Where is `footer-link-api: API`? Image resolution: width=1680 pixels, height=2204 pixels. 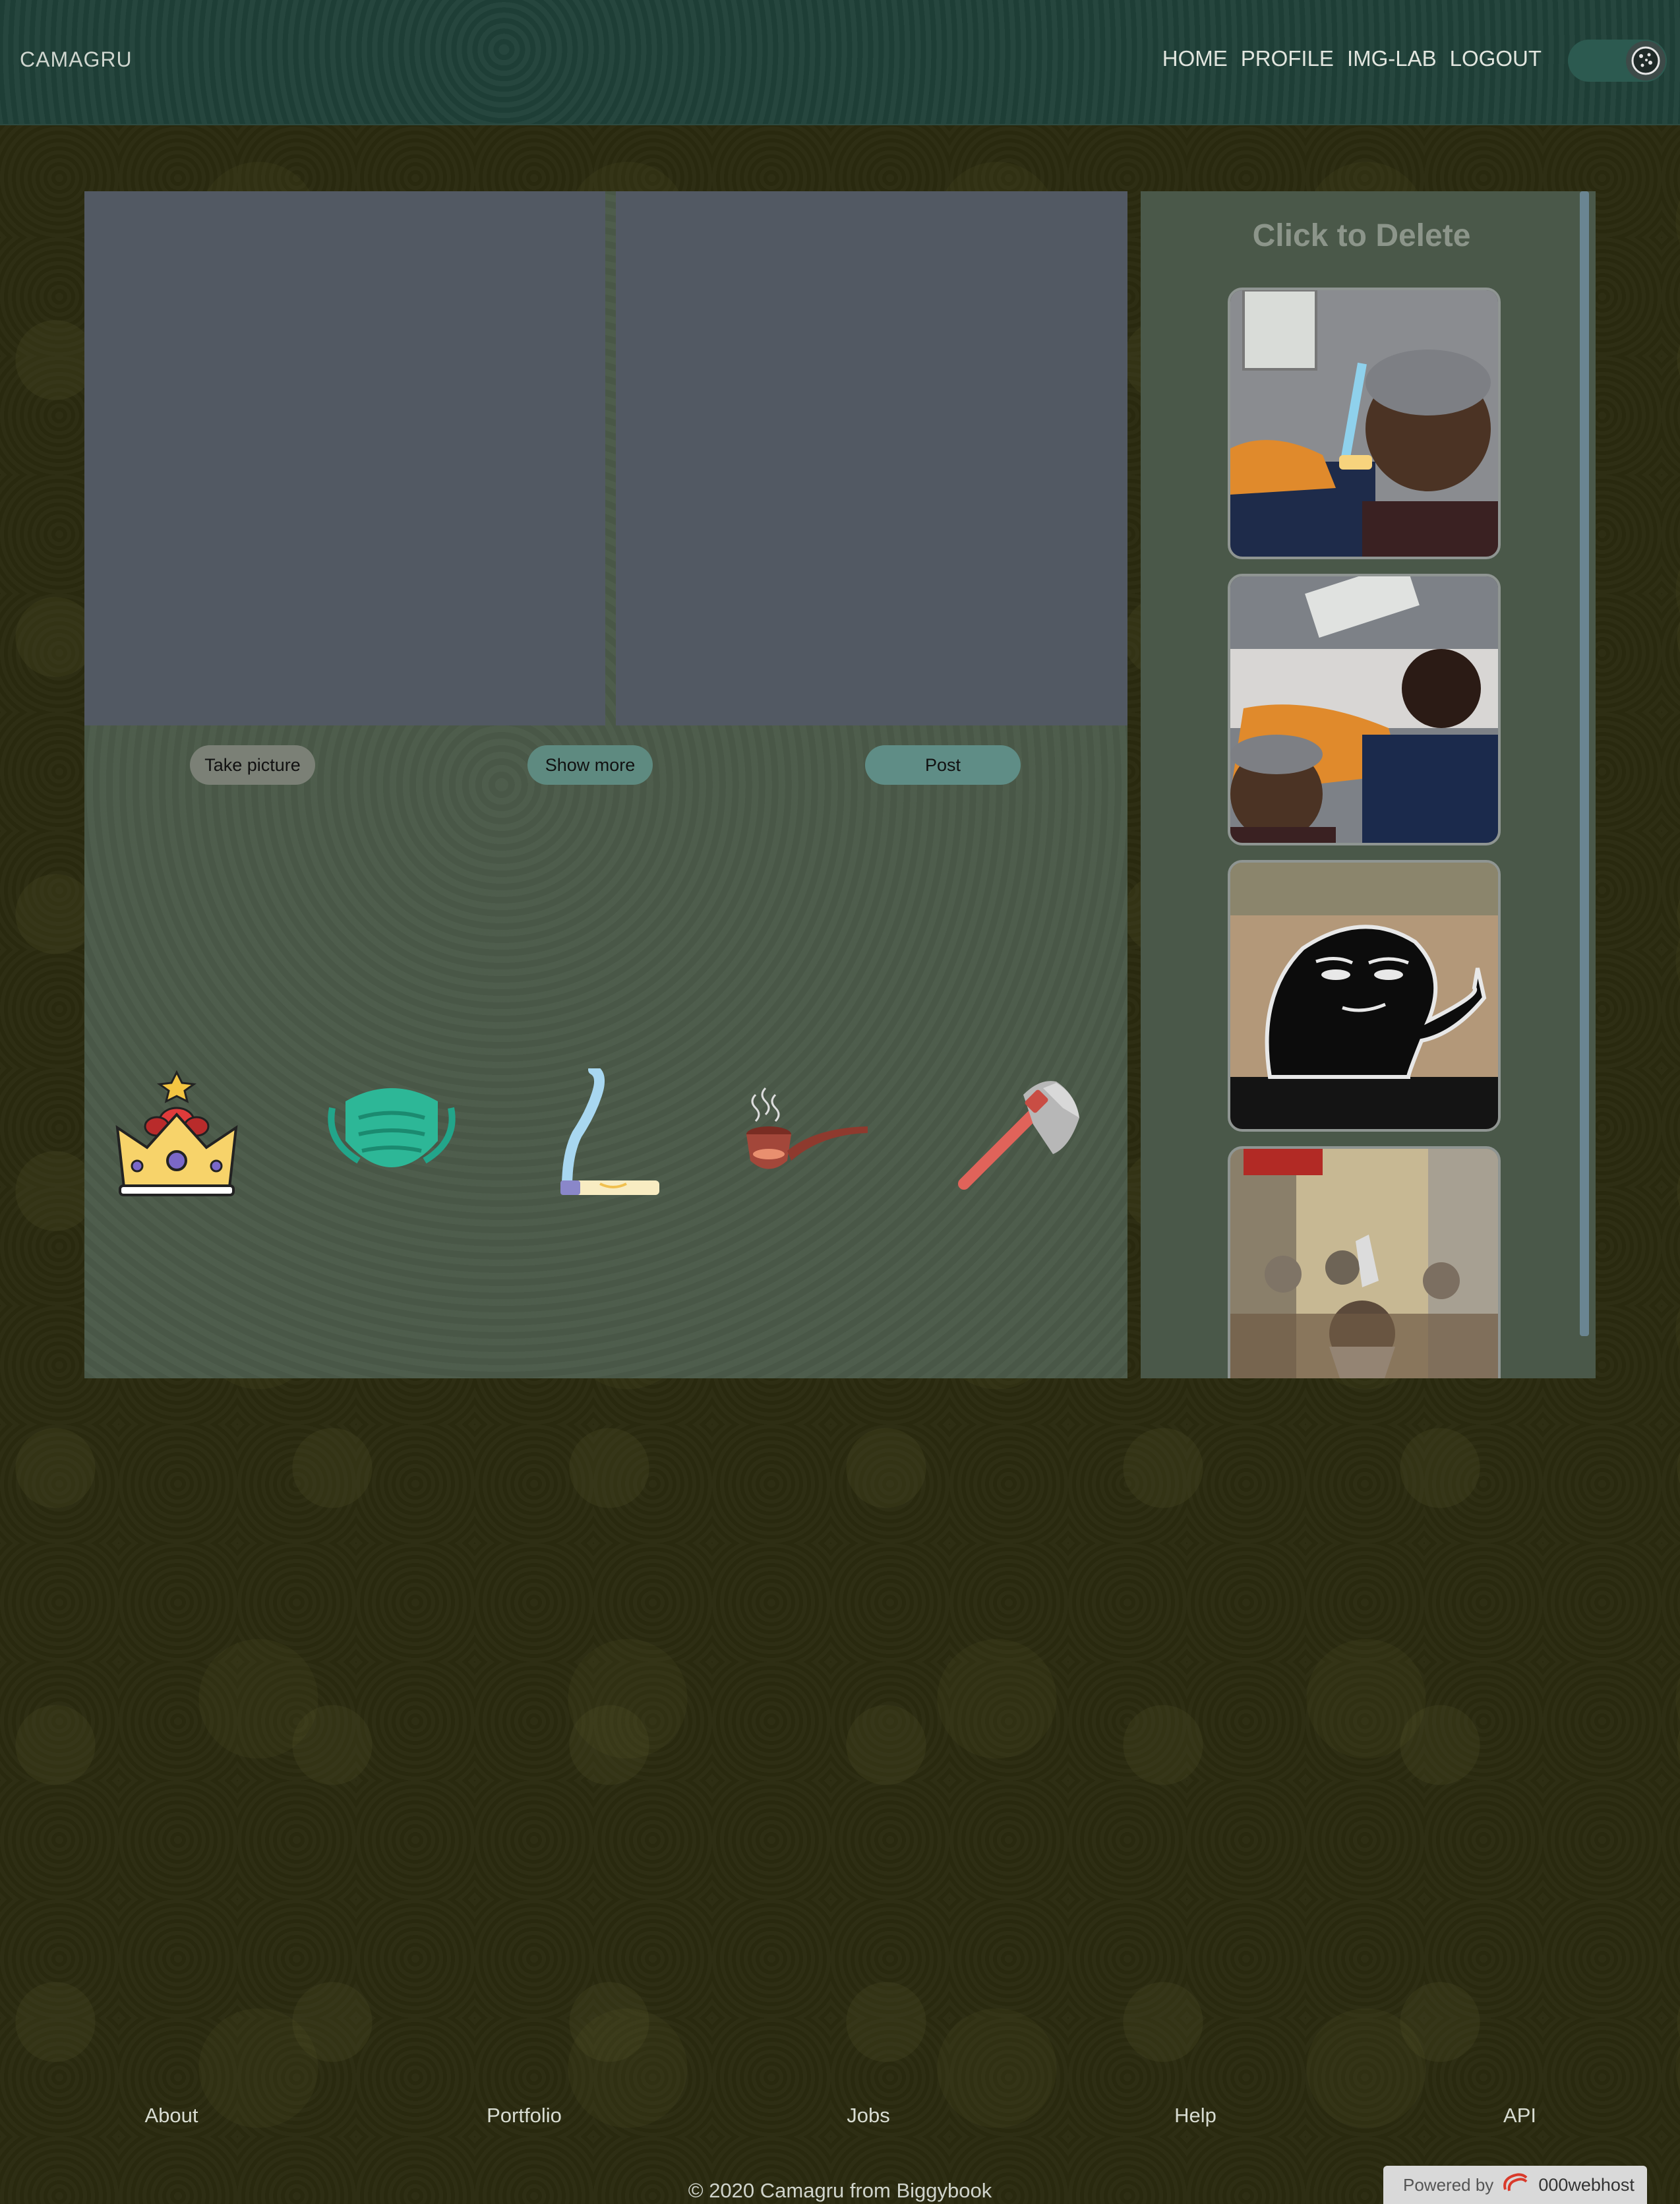 footer-link-api: API is located at coordinates (1519, 2115).